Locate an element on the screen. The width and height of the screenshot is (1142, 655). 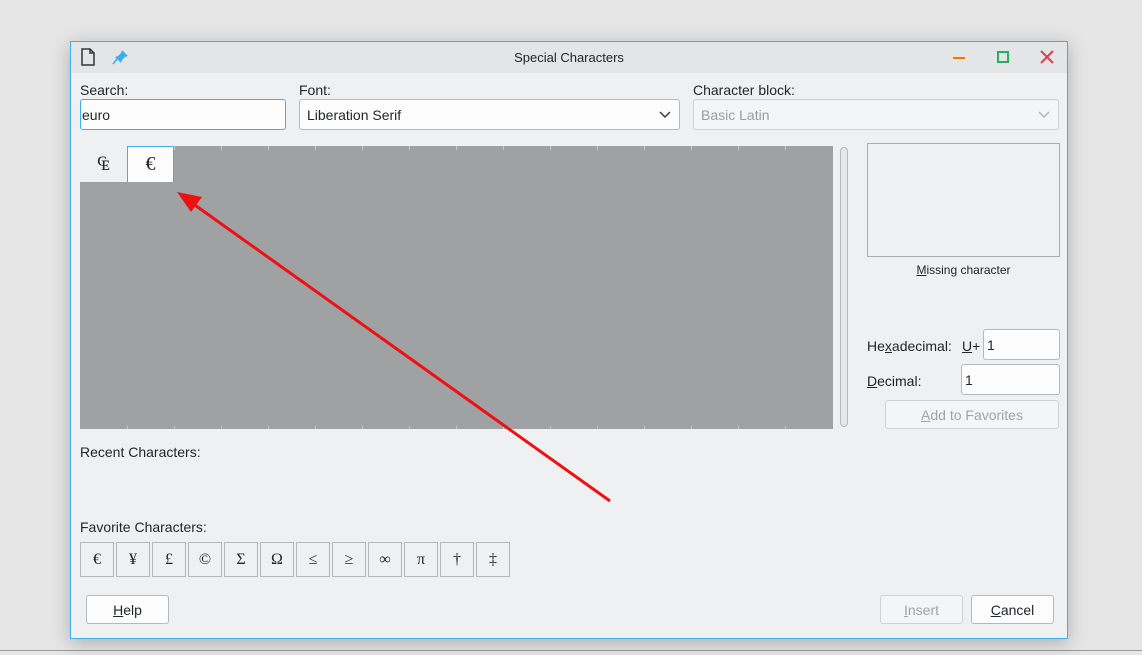
favorite-character-cell: ≥ is located at coordinates (349, 559).